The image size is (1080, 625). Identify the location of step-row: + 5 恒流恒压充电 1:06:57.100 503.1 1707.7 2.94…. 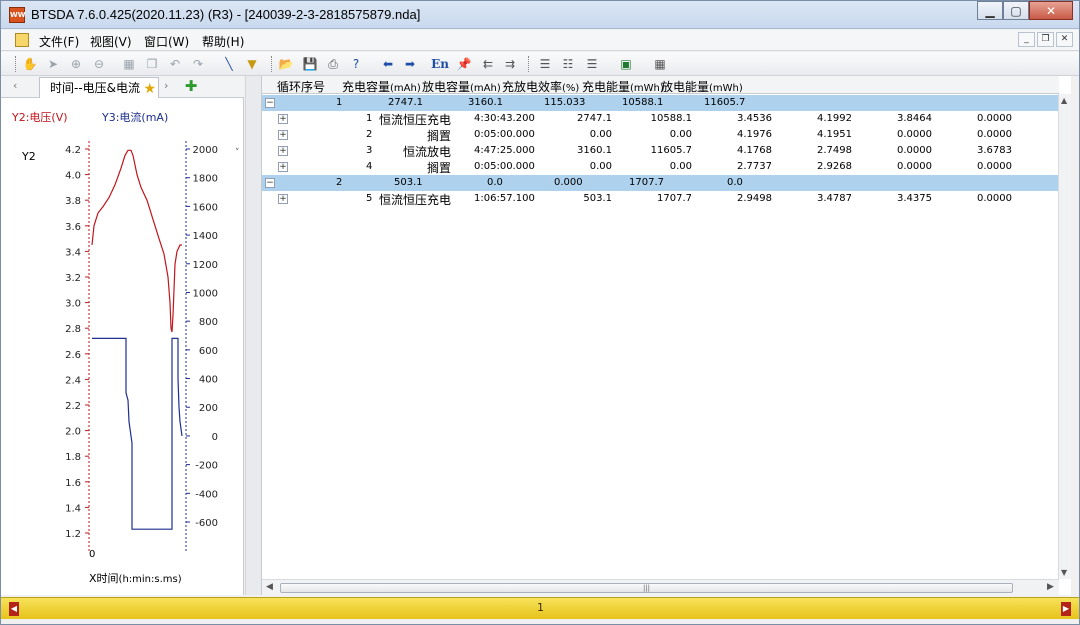
(660, 199).